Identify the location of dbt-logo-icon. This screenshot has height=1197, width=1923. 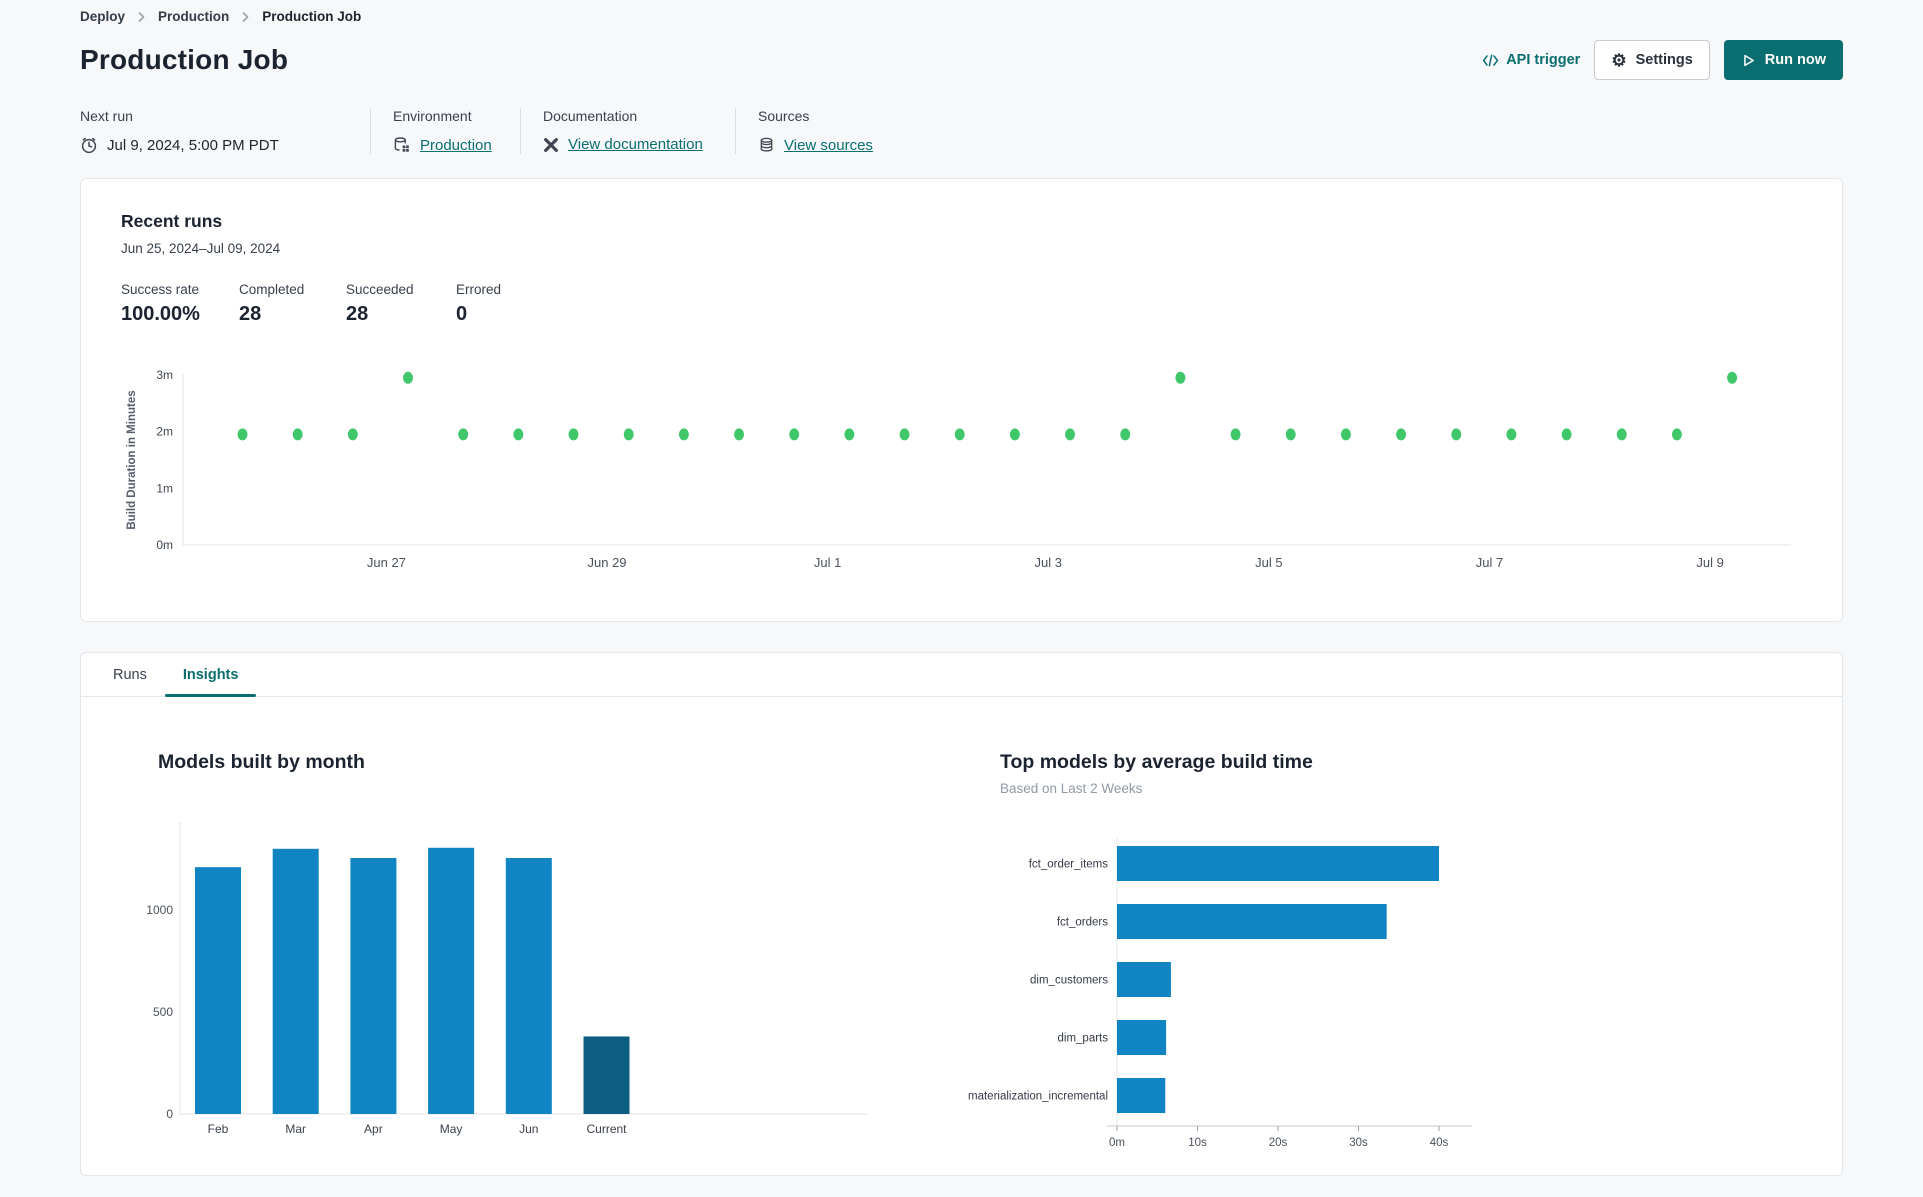
(551, 145).